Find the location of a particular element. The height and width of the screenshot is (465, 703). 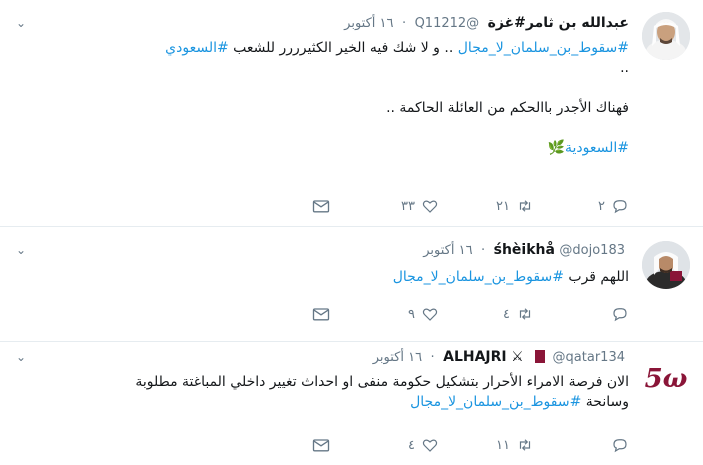

hashtag-link: #السعودية is located at coordinates (597, 148).